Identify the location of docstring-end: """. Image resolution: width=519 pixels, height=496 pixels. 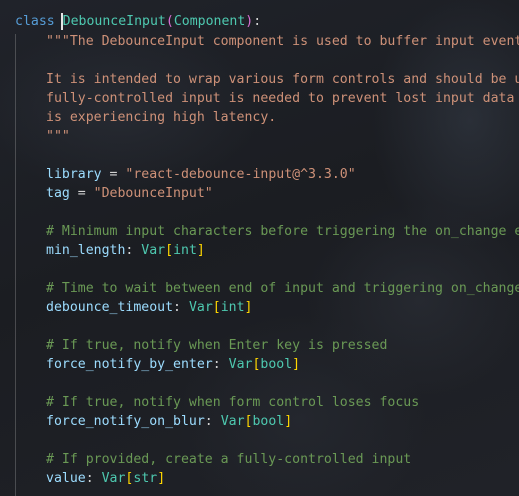
(58, 136).